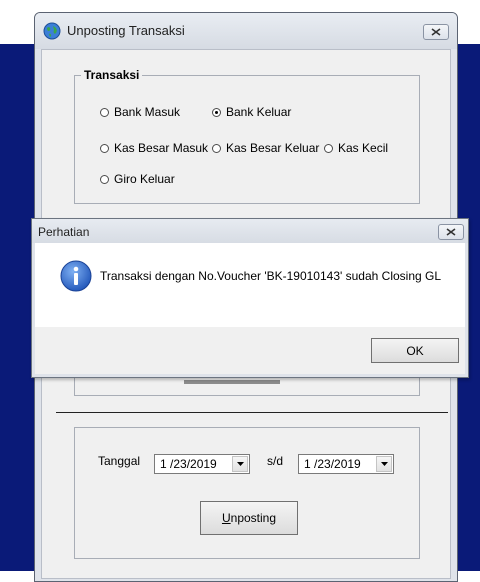  Describe the element at coordinates (104, 179) in the screenshot. I see `radio-giro-keluar-circle` at that location.